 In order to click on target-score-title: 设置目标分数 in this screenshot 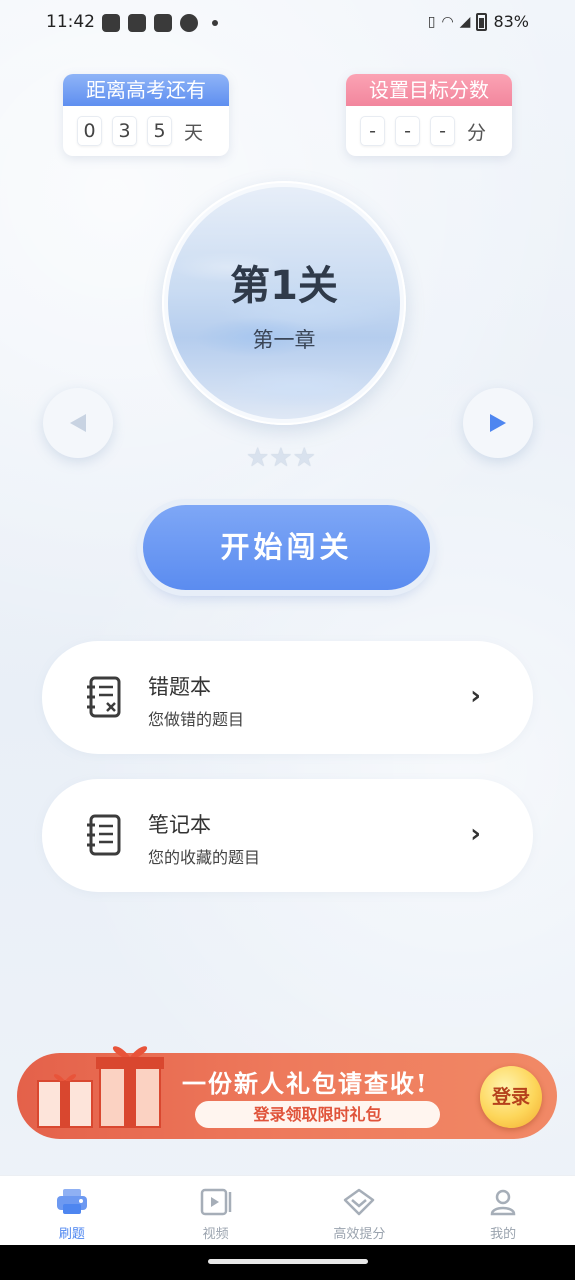, I will do `click(429, 90)`.